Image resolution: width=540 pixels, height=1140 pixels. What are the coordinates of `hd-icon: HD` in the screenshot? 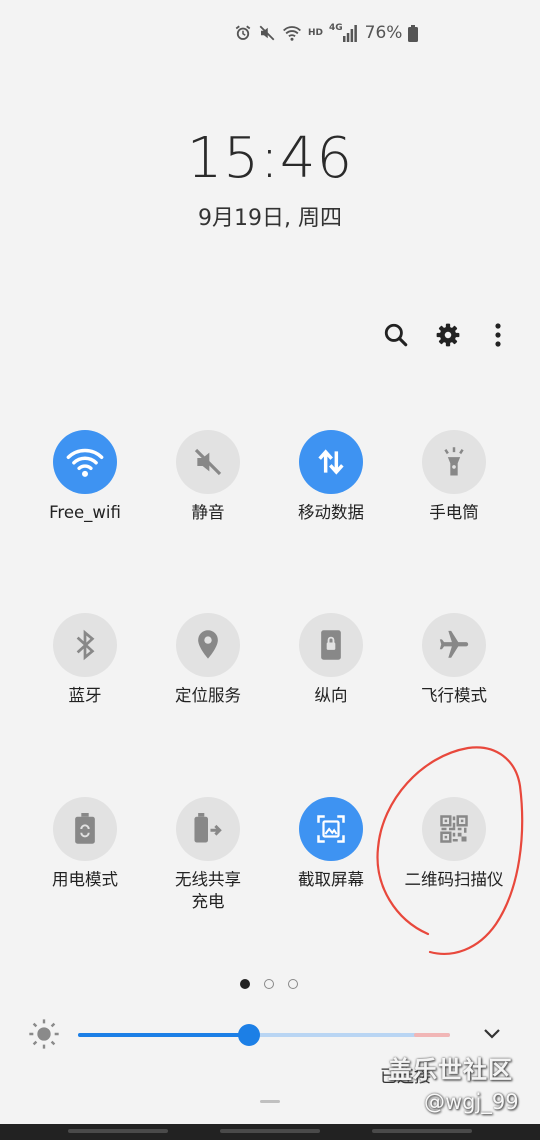 It's located at (316, 32).